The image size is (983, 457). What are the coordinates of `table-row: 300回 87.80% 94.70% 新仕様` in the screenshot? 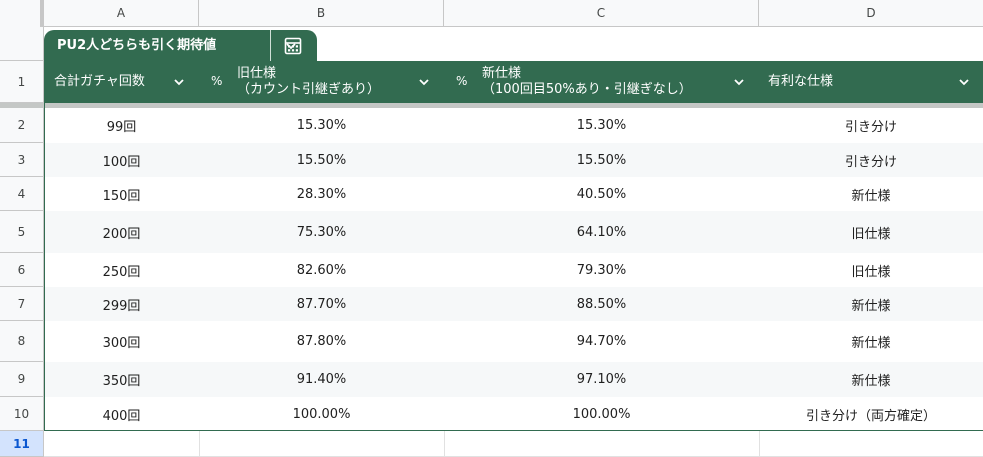 It's located at (513, 341).